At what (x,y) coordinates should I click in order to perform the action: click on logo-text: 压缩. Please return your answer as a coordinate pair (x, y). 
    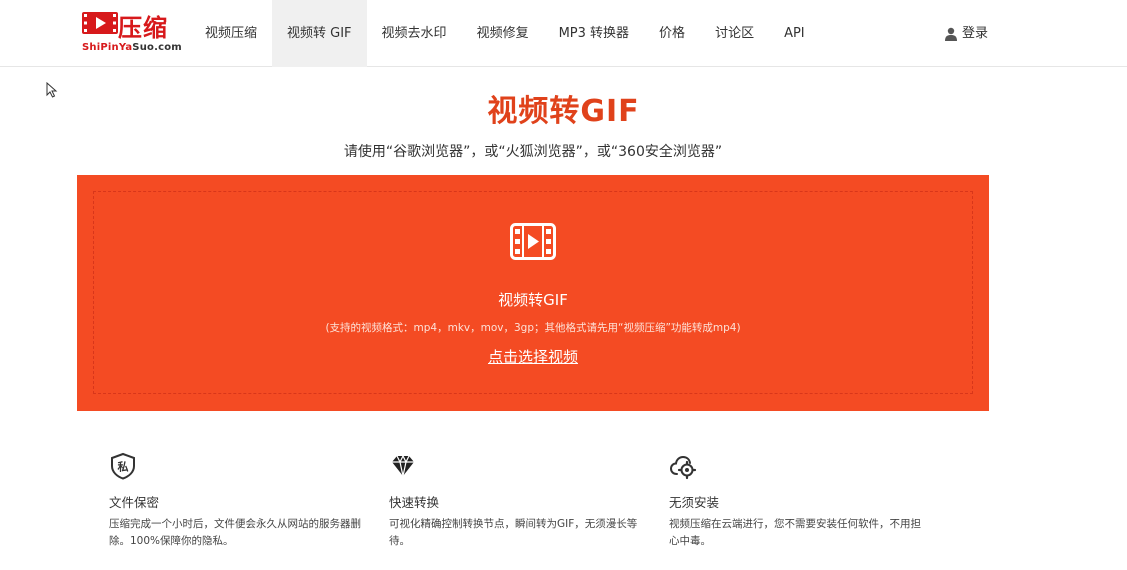
    Looking at the image, I should click on (143, 28).